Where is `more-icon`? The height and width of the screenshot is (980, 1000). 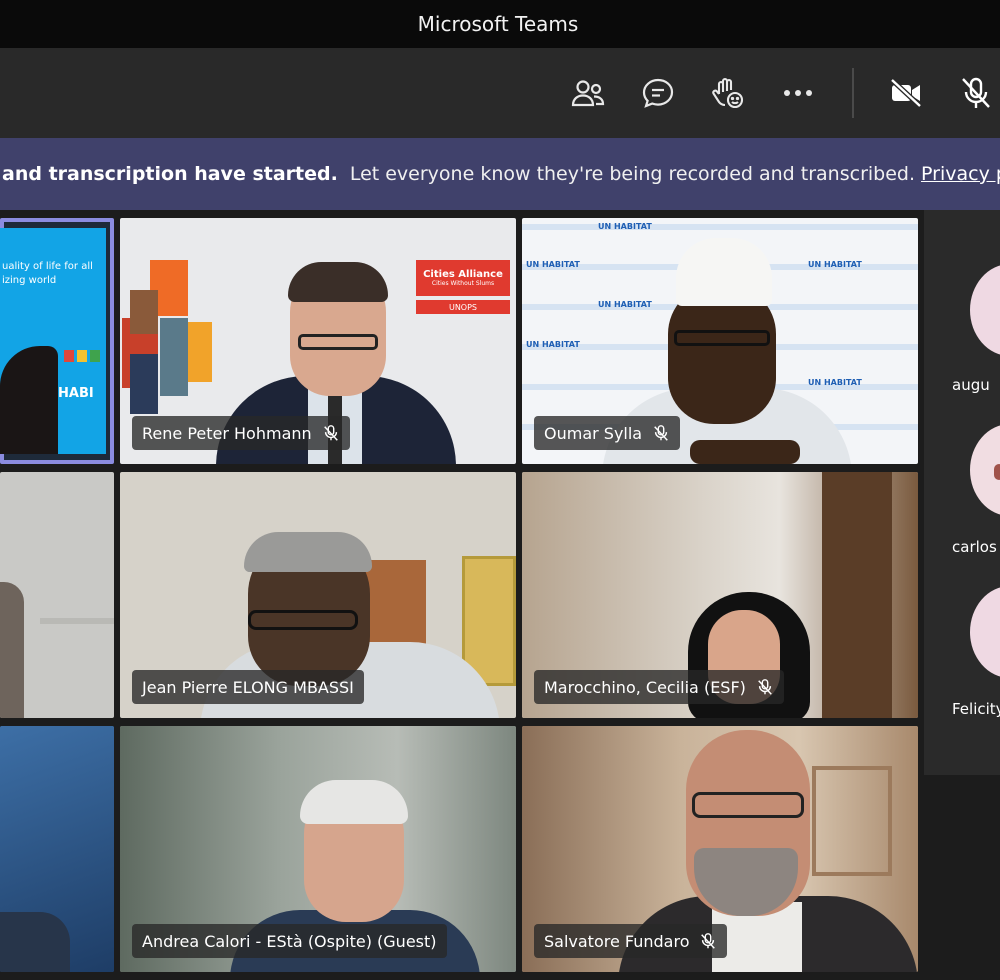
more-icon is located at coordinates (798, 93).